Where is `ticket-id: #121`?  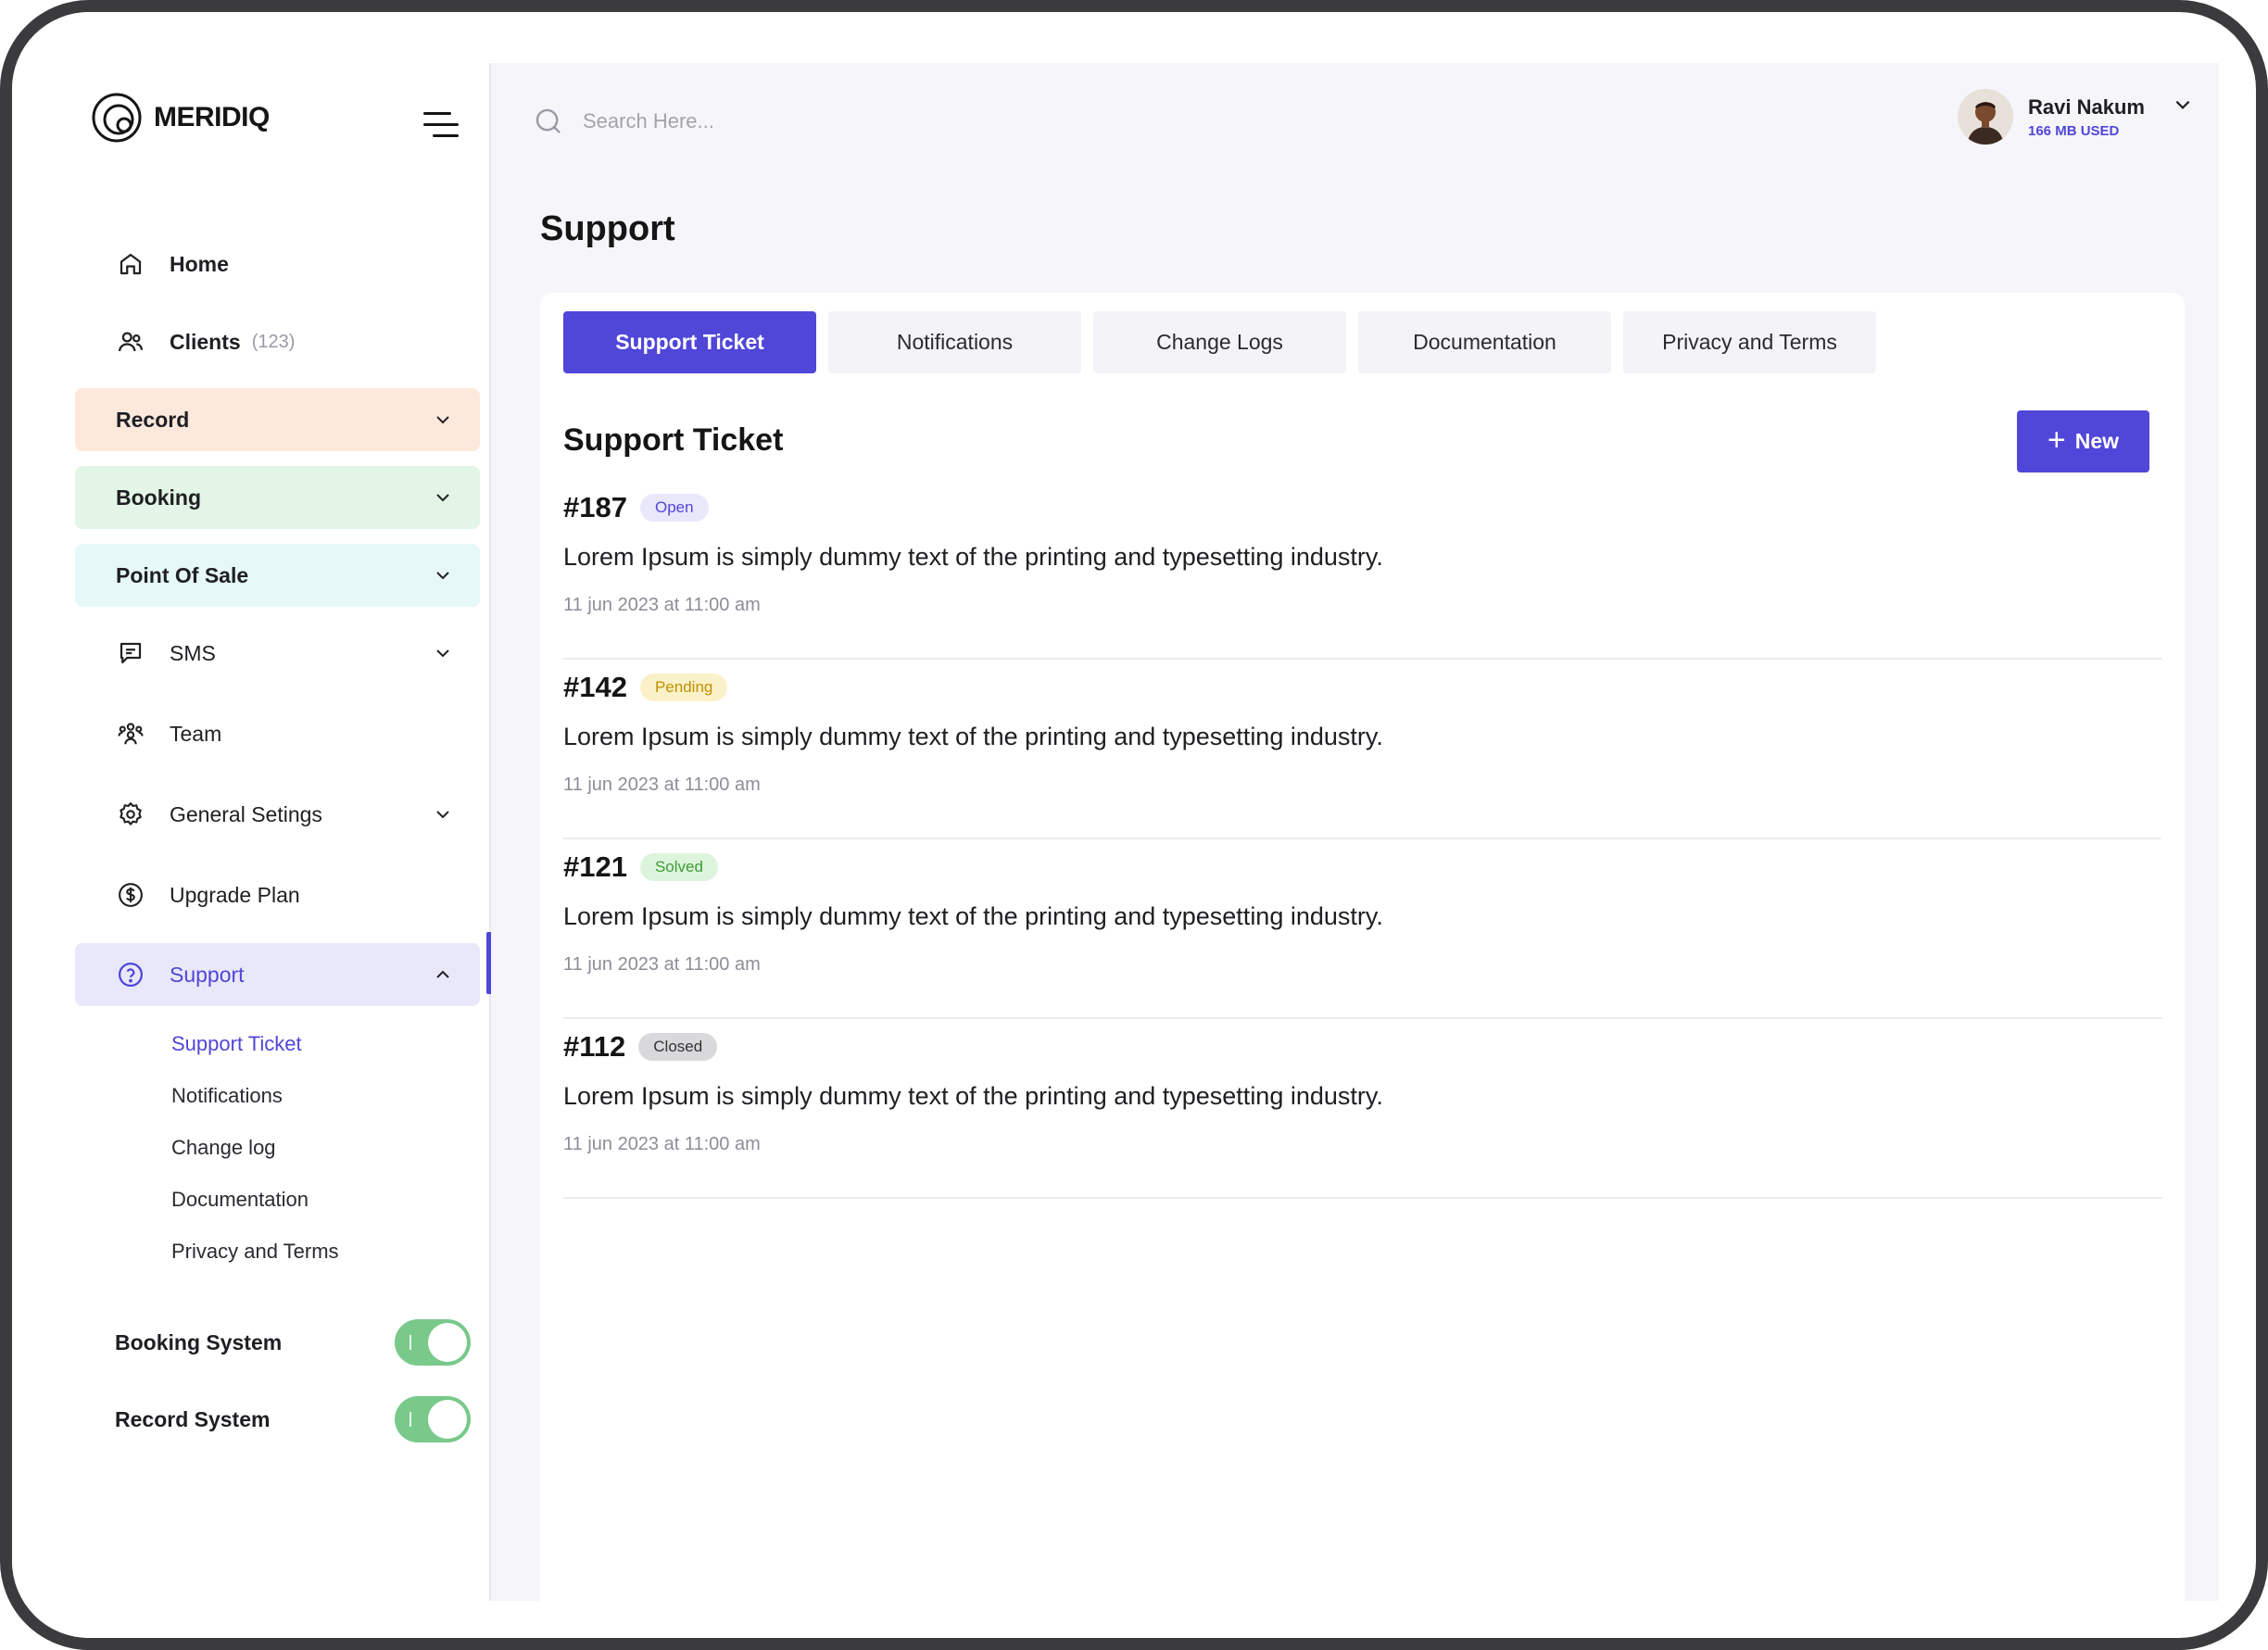 ticket-id: #121 is located at coordinates (595, 866).